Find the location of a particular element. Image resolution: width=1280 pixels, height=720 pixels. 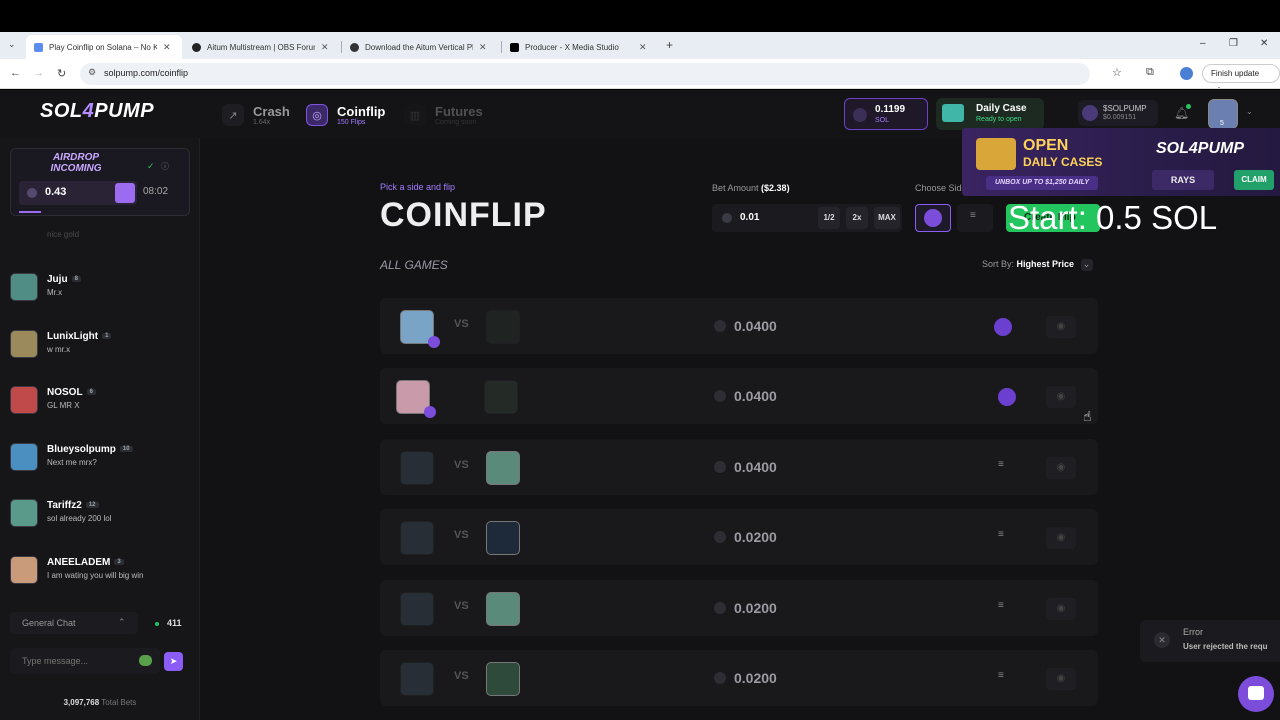

chevron-down-icon: ⌄ is located at coordinates (1249, 111).